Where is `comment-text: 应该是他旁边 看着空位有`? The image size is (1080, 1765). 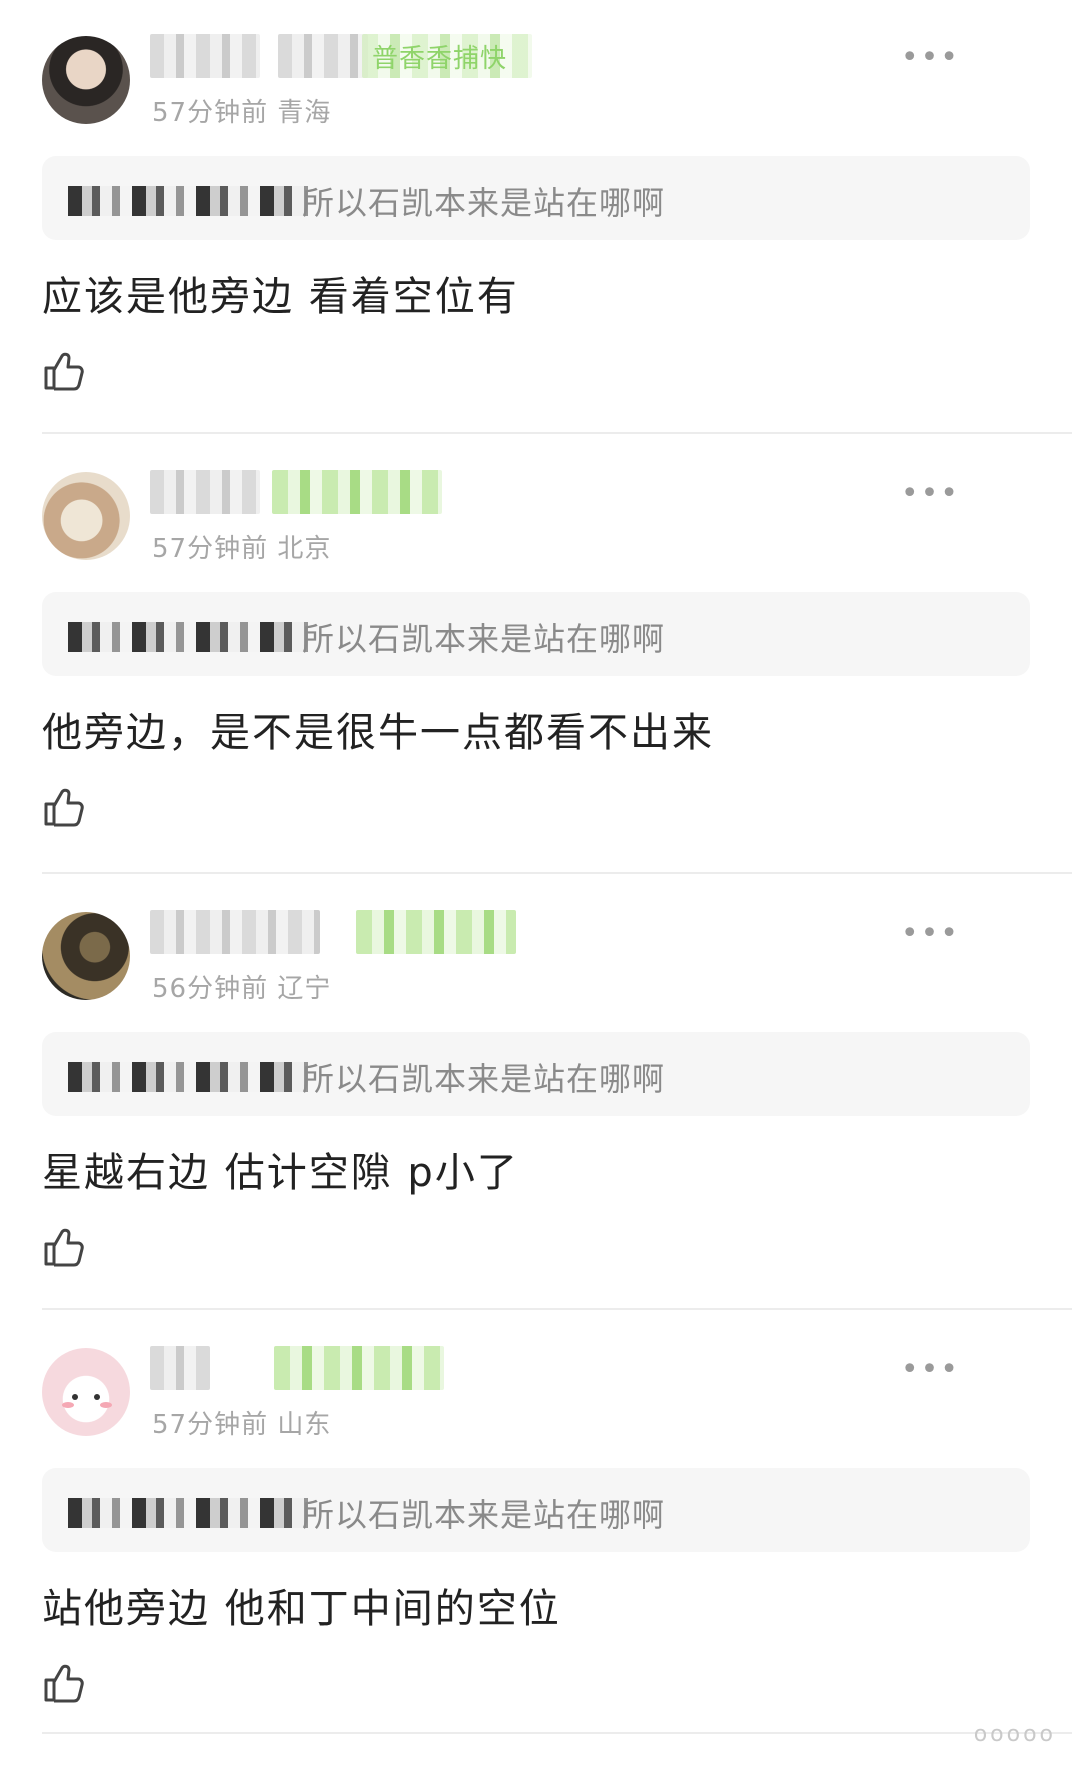
comment-text: 应该是他旁边 看着空位有 is located at coordinates (280, 297).